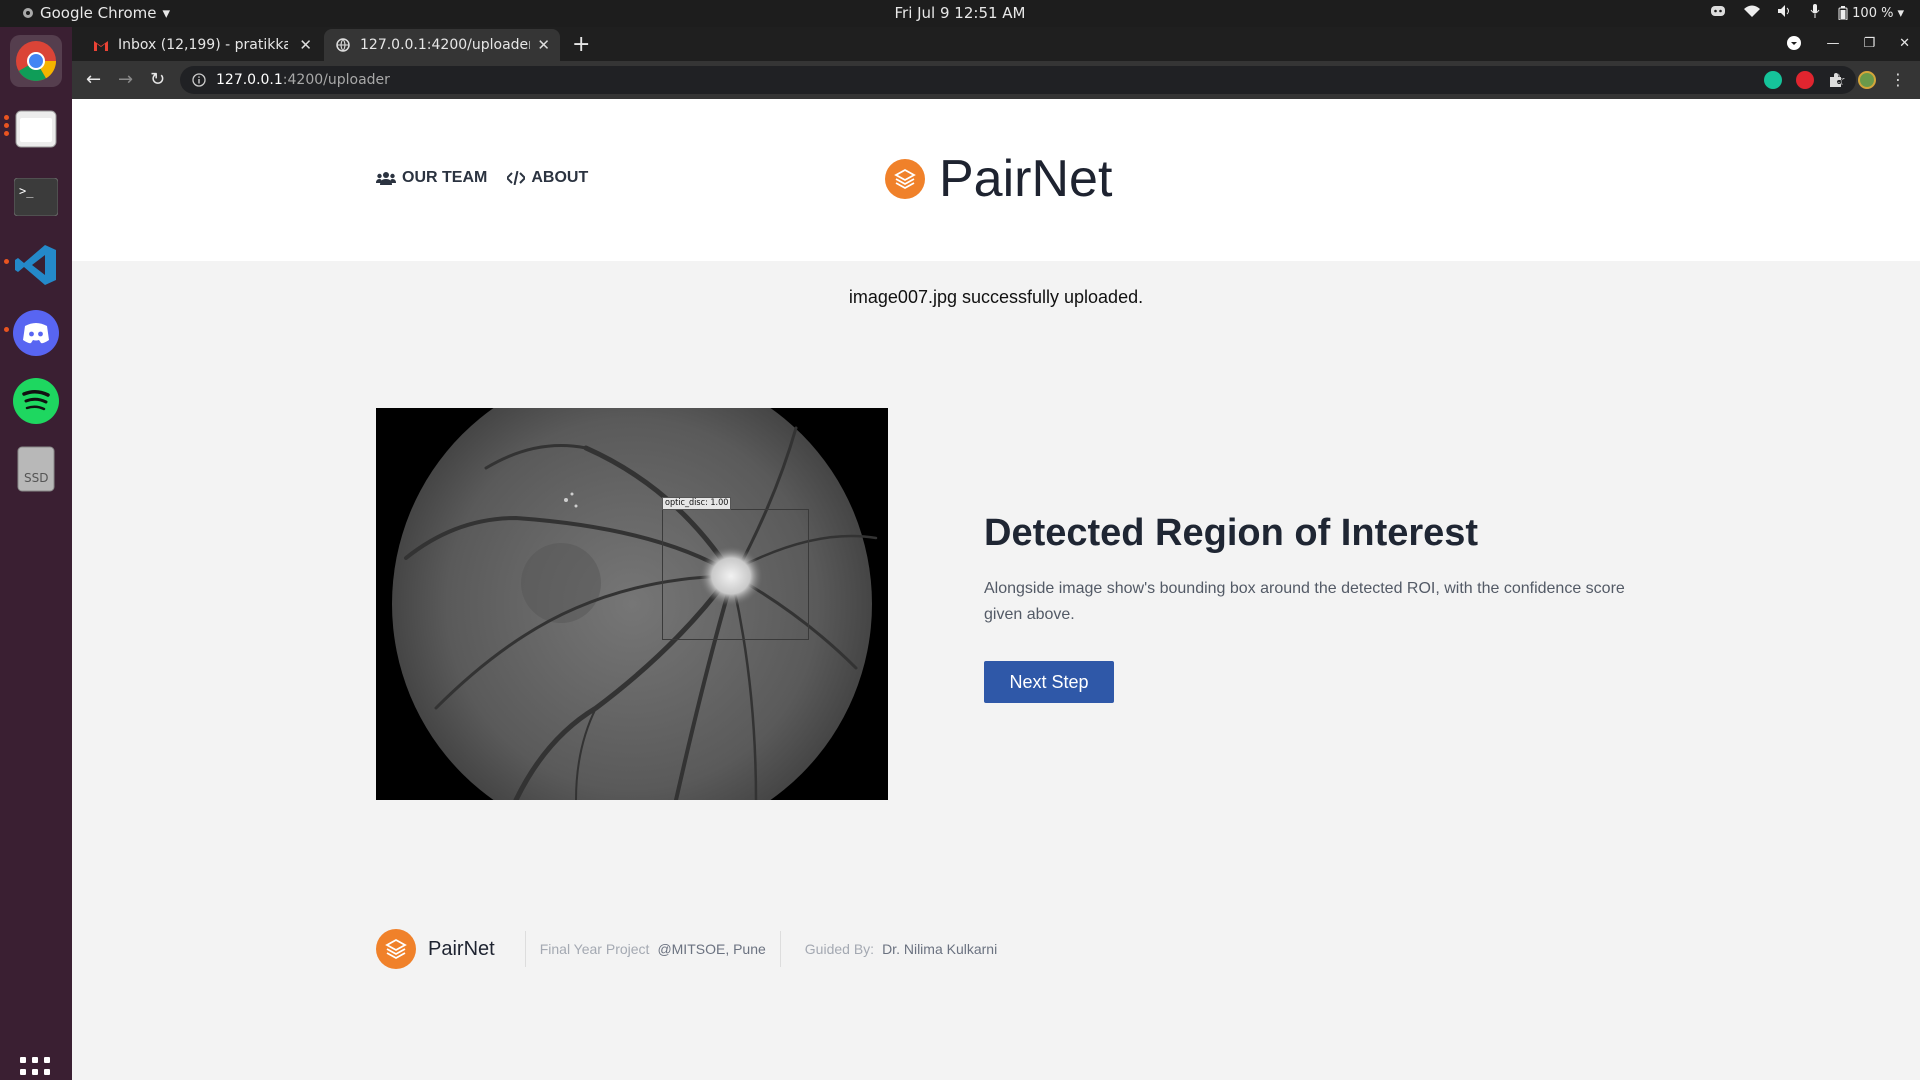  Describe the element at coordinates (343, 45) in the screenshot. I see `globe-icon` at that location.